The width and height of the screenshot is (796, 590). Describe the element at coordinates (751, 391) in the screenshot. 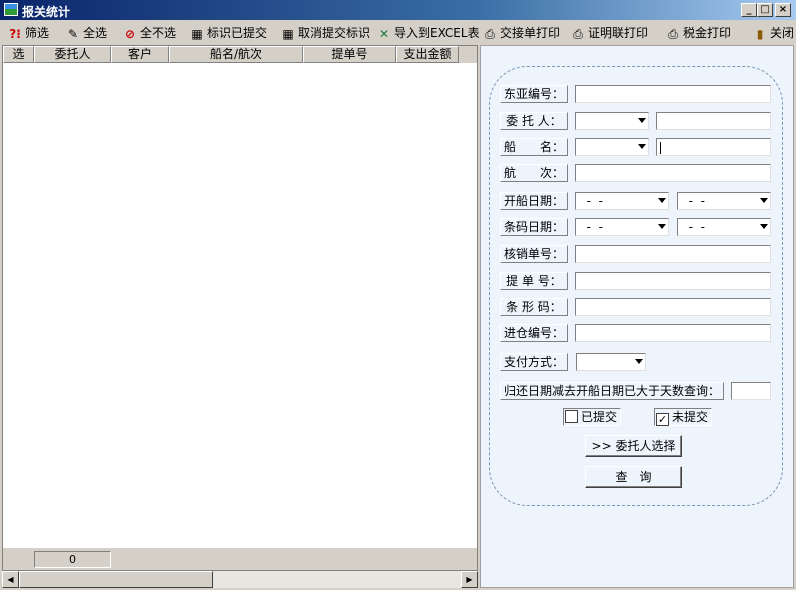

I see `days-query-input` at that location.